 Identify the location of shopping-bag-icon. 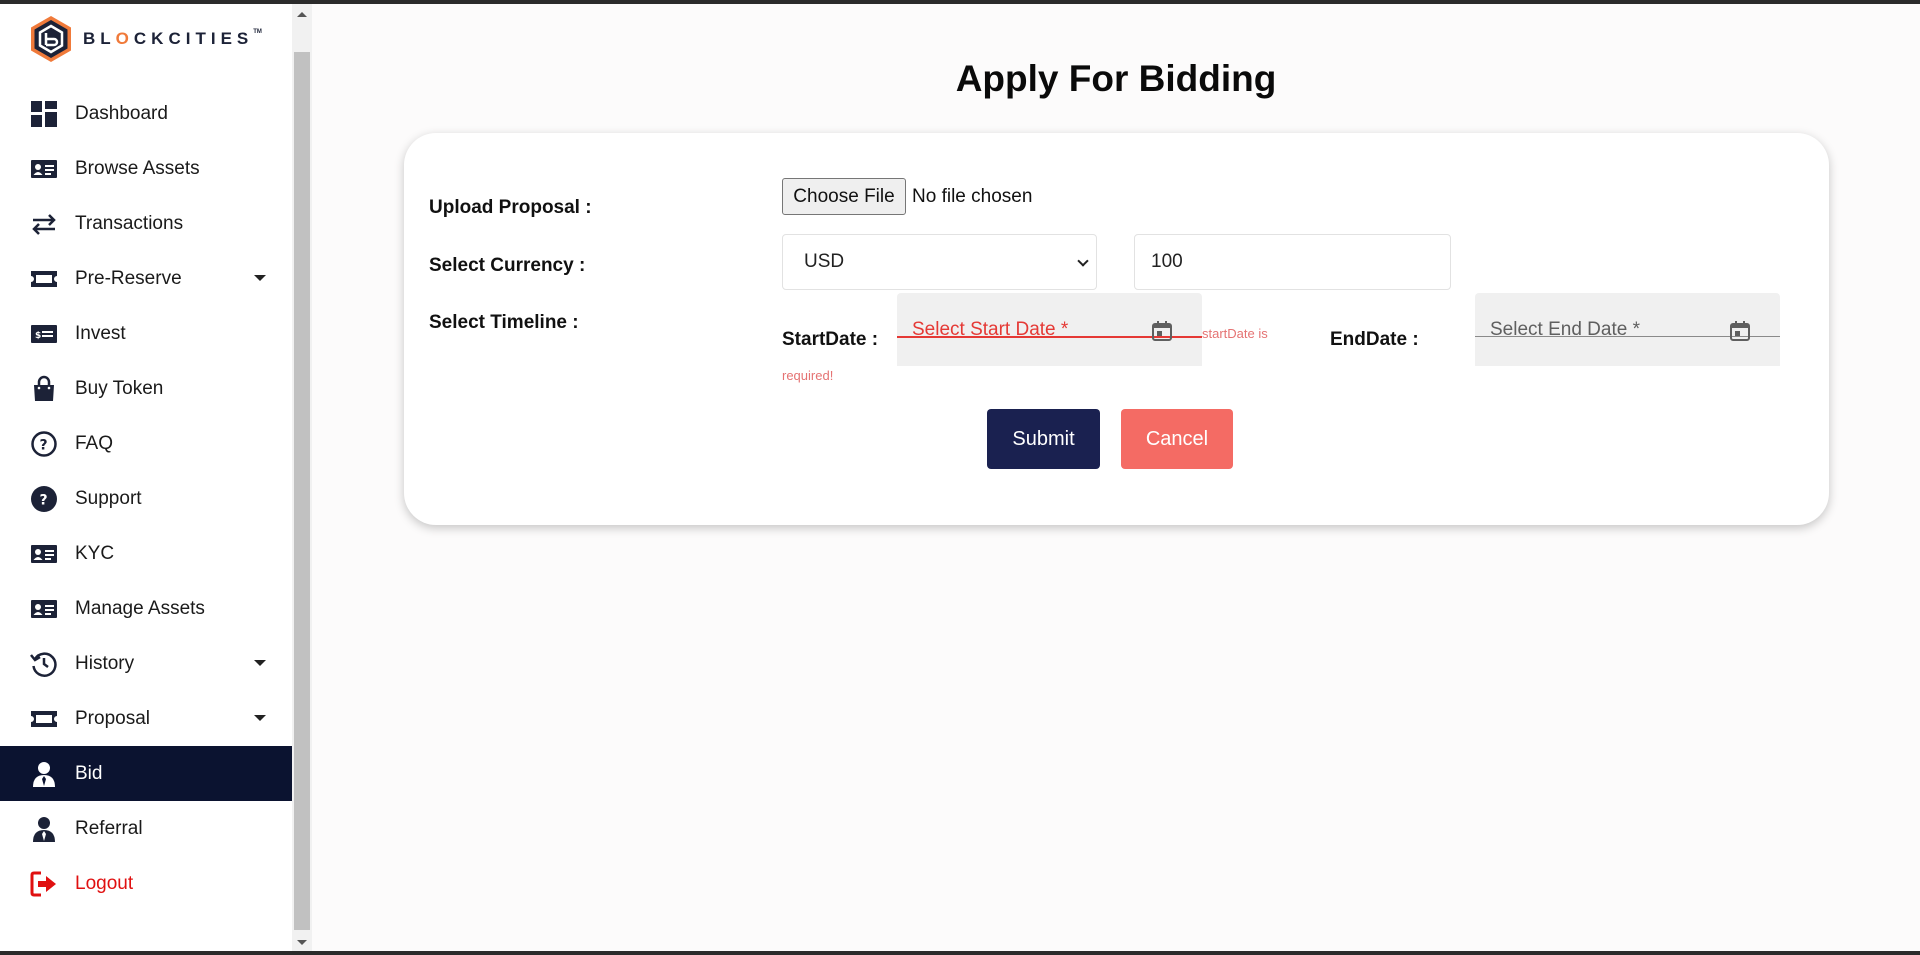
(44, 389).